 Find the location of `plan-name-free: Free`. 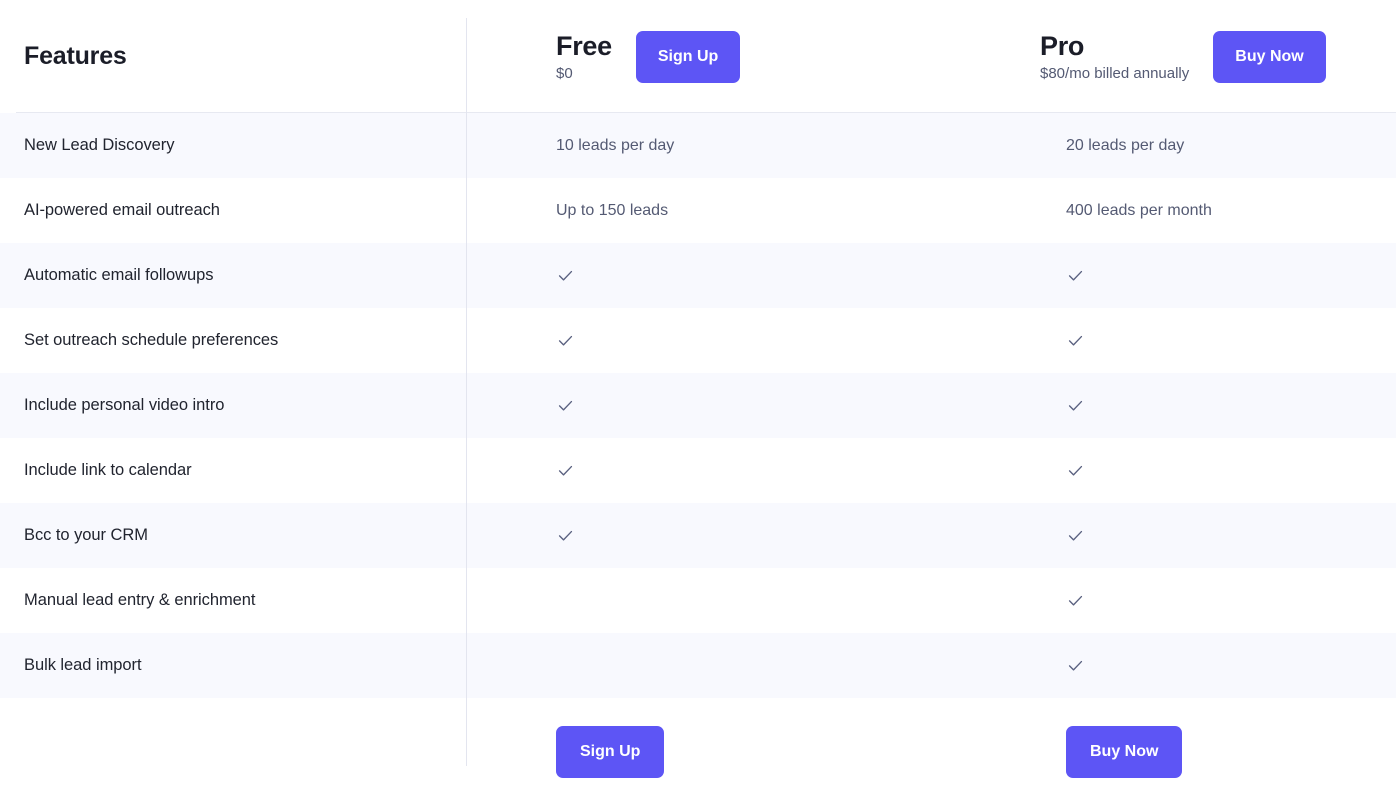

plan-name-free: Free is located at coordinates (584, 46).